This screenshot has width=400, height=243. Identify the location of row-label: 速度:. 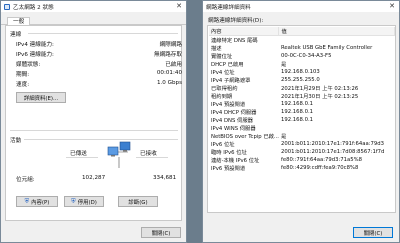
(23, 85).